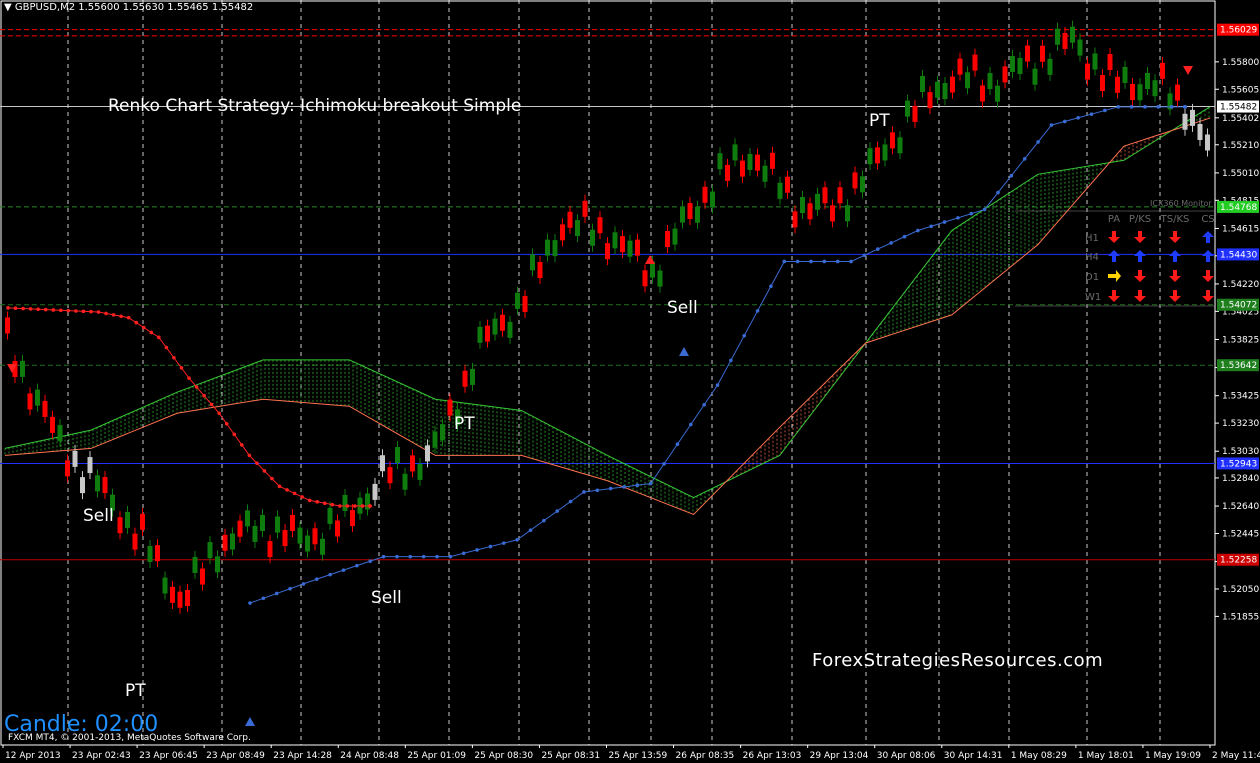 Image resolution: width=1260 pixels, height=763 pixels. What do you see at coordinates (8, 7) in the screenshot?
I see `dropdown-icon: ▼` at bounding box center [8, 7].